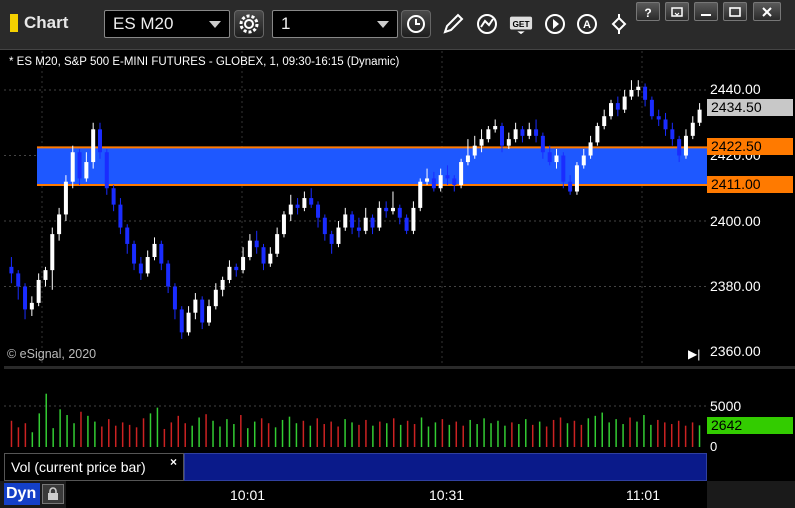 The image size is (795, 508). I want to click on minimize-button, so click(706, 11).